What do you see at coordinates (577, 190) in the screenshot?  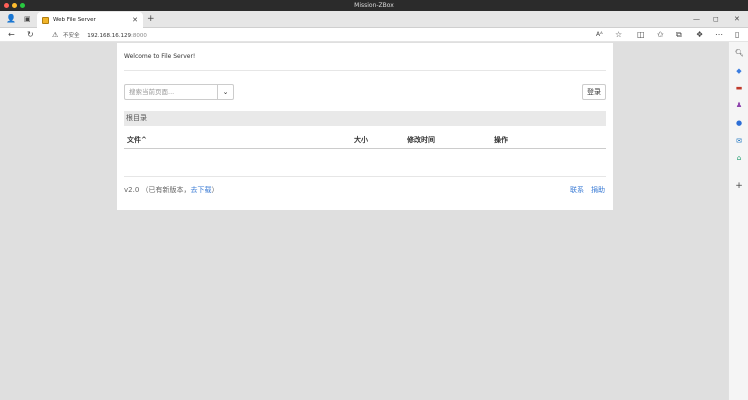 I see `contact-link: 联系` at bounding box center [577, 190].